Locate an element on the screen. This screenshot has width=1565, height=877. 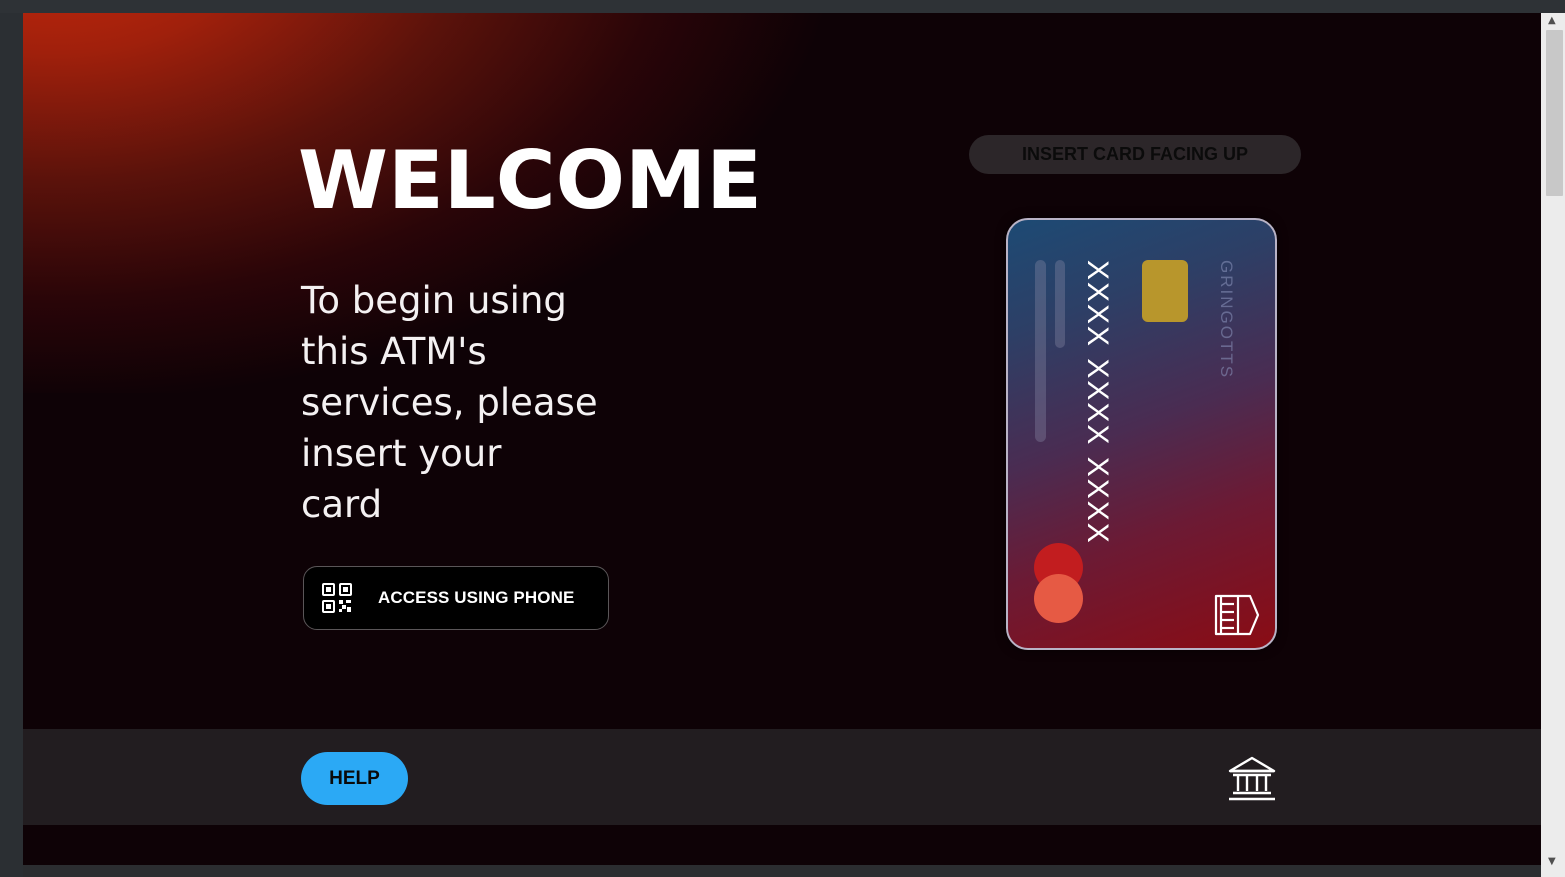
footer-bar: HELP is located at coordinates (782, 777).